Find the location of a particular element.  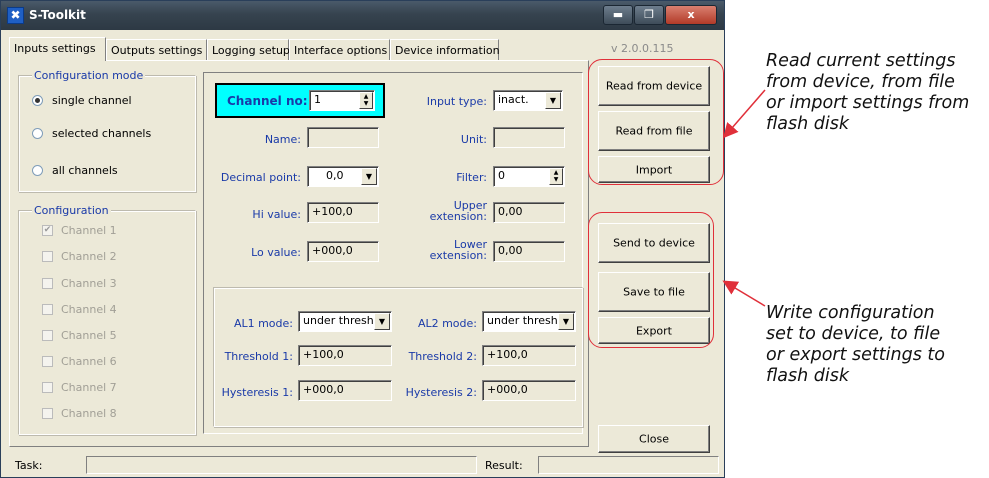

write-callout-arrow is located at coordinates (744, 293).